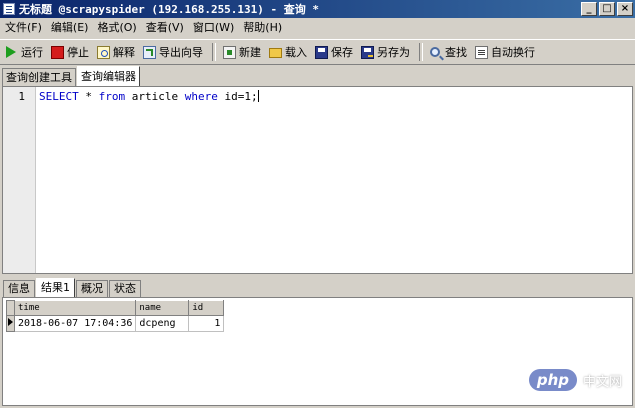 The image size is (635, 408). What do you see at coordinates (9, 9) in the screenshot?
I see `app-icon` at bounding box center [9, 9].